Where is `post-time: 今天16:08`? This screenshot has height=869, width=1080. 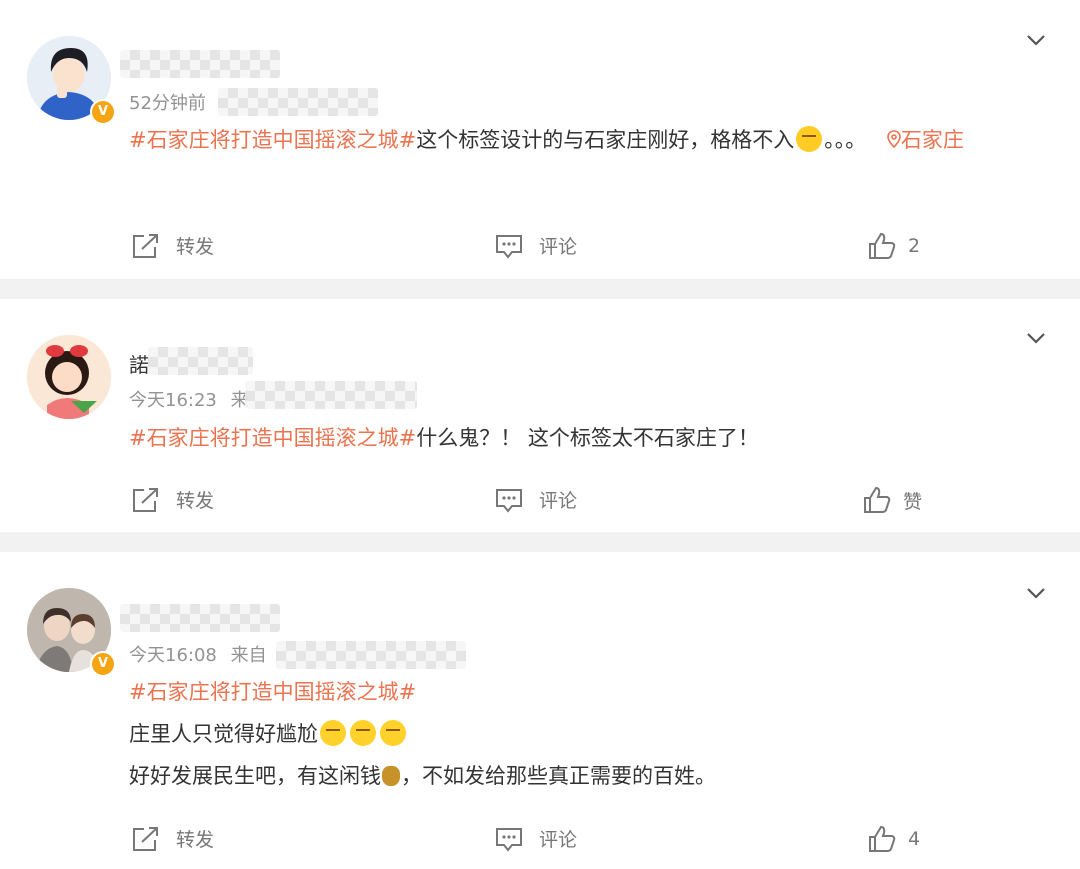 post-time: 今天16:08 is located at coordinates (173, 655).